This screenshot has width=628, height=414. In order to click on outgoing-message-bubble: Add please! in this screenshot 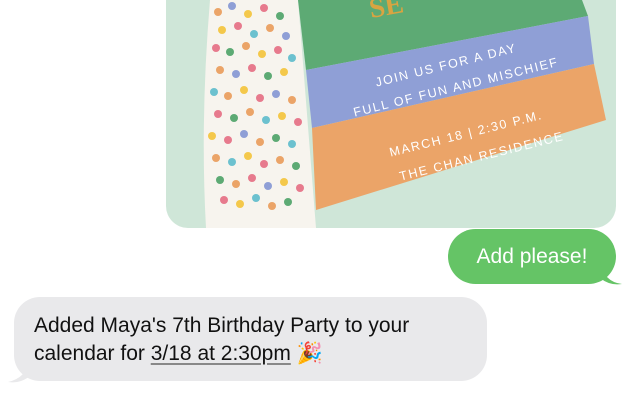, I will do `click(532, 256)`.